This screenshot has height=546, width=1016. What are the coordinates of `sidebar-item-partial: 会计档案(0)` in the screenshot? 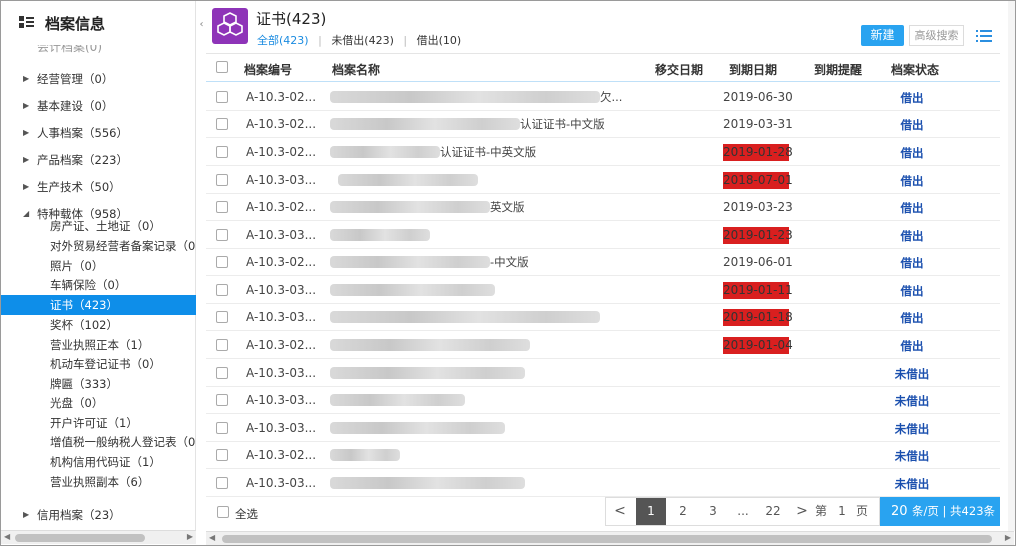 It's located at (77, 50).